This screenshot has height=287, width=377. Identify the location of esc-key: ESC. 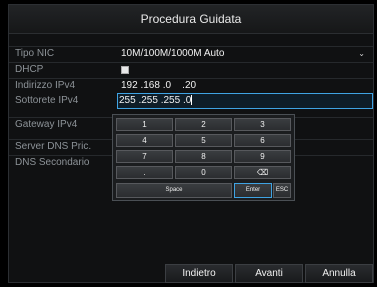
(282, 190).